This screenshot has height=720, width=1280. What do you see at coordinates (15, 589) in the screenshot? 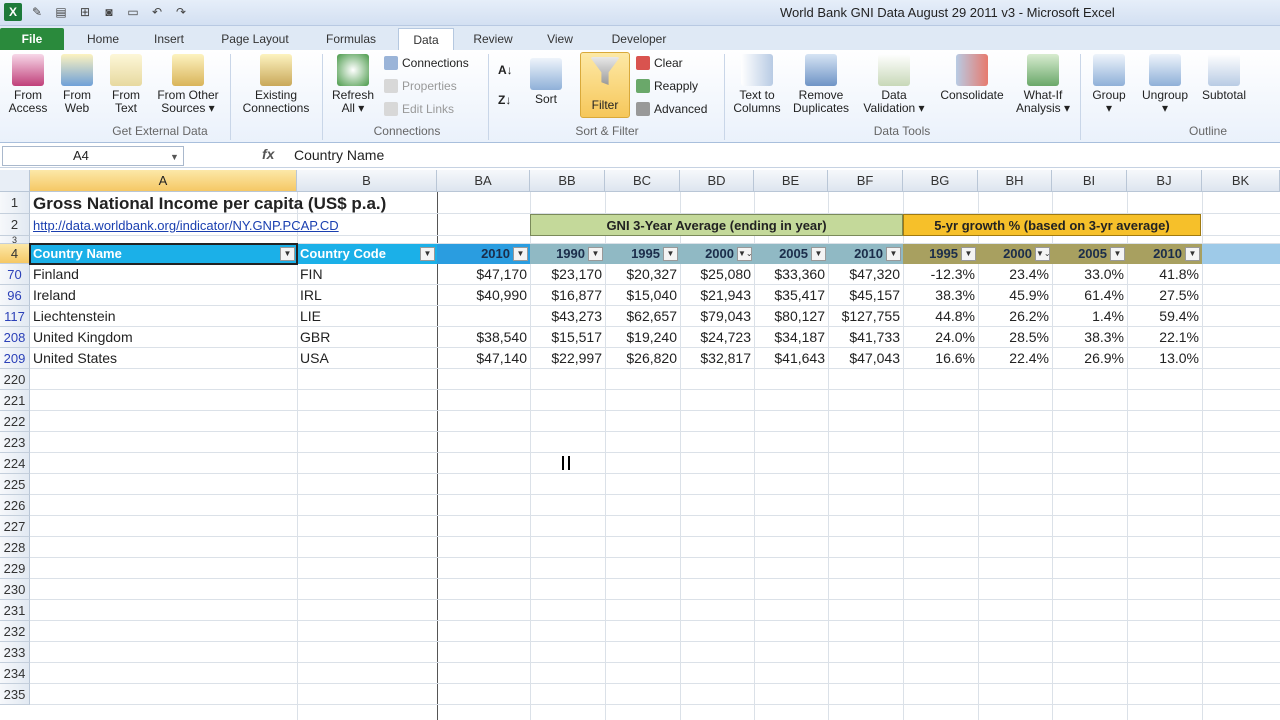
I see `row-header-230: 230` at bounding box center [15, 589].